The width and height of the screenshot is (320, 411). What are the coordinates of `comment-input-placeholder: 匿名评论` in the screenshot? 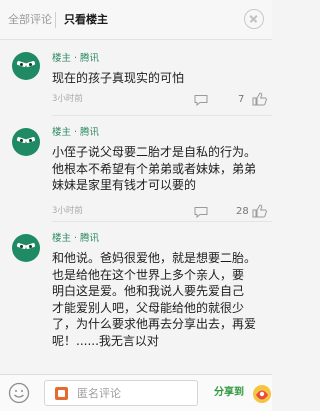 It's located at (99, 393).